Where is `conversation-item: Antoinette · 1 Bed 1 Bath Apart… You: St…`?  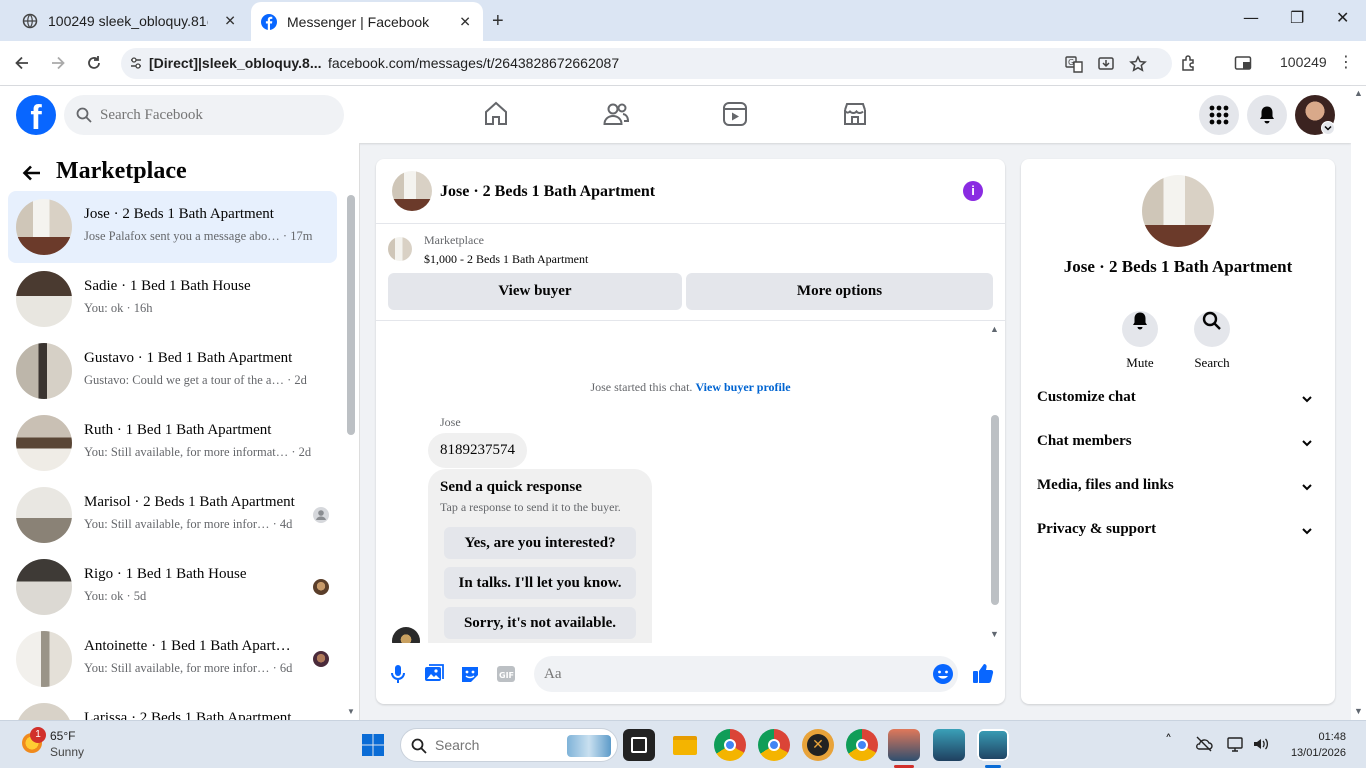 conversation-item: Antoinette · 1 Bed 1 Bath Apart… You: St… is located at coordinates (172, 659).